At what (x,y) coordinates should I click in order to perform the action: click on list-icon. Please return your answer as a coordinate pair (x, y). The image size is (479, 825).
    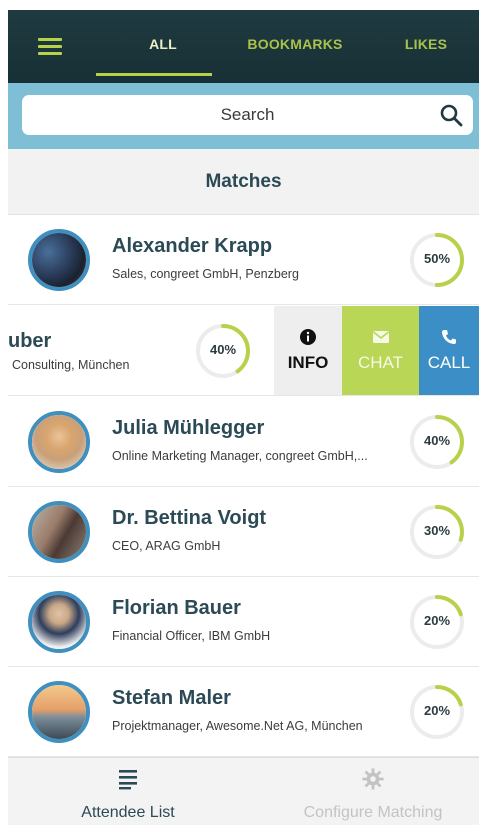
    Looking at the image, I should click on (128, 780).